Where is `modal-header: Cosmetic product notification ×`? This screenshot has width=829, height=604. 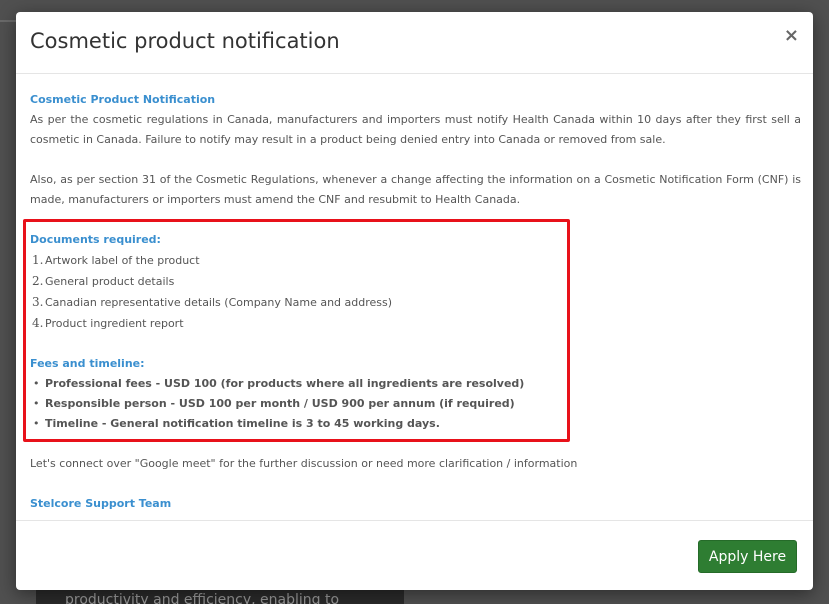
modal-header: Cosmetic product notification × is located at coordinates (414, 43).